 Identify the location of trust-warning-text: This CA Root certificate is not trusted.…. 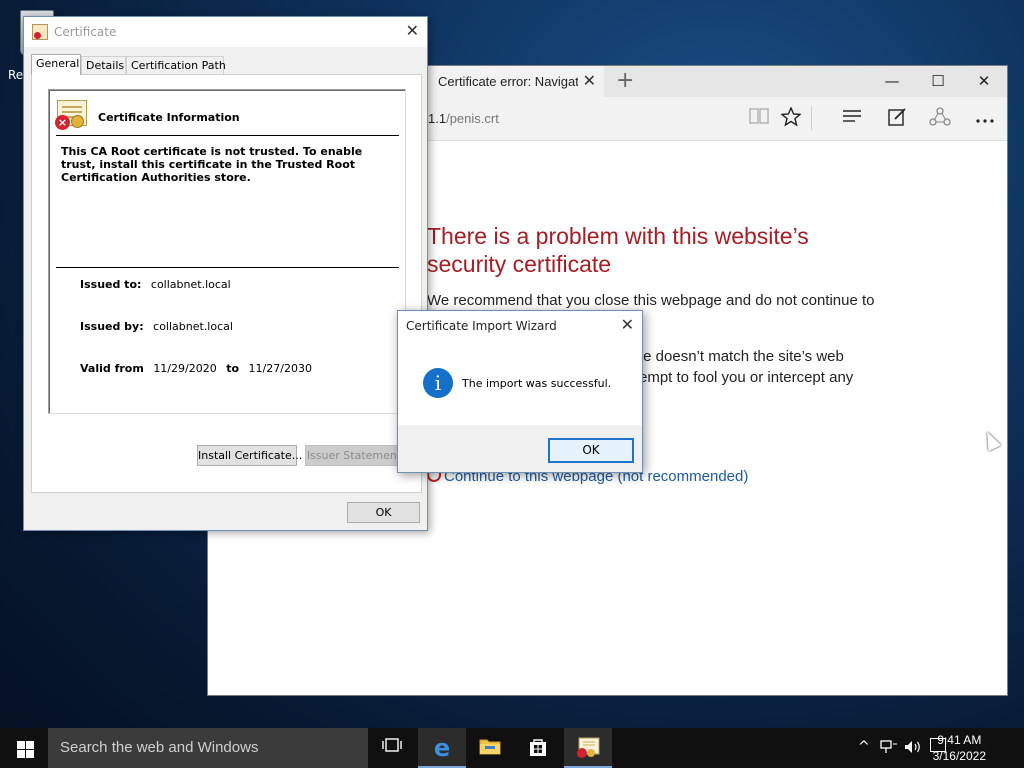
(212, 164).